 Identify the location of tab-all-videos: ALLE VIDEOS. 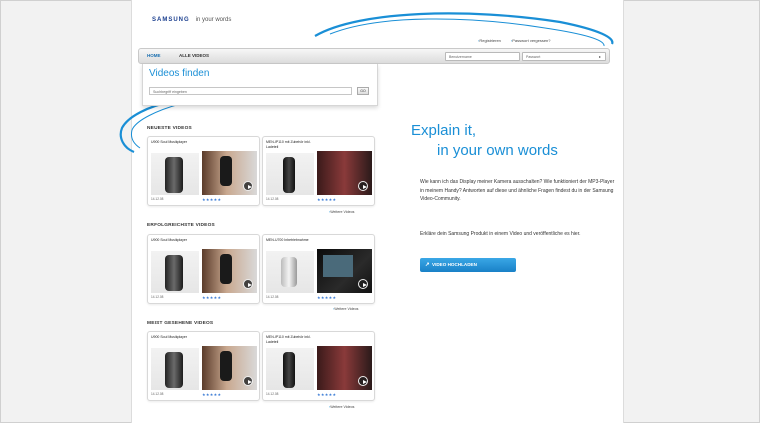
(194, 55).